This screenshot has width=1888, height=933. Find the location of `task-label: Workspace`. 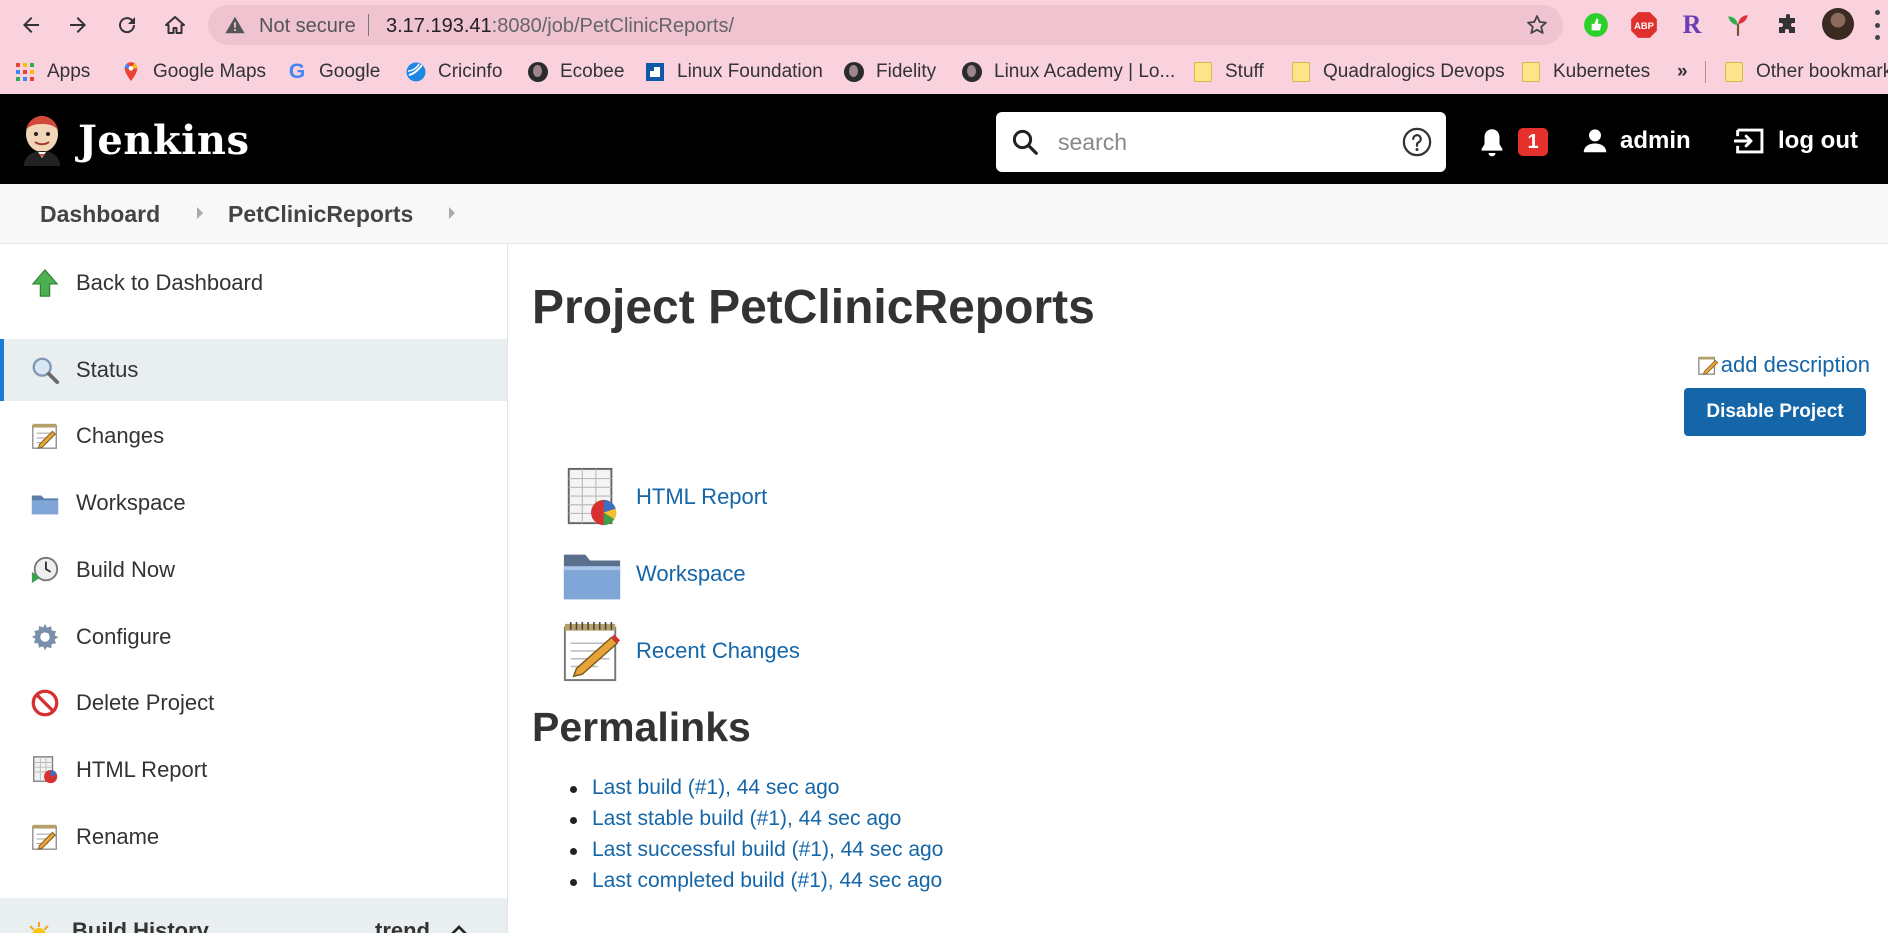

task-label: Workspace is located at coordinates (131, 502).